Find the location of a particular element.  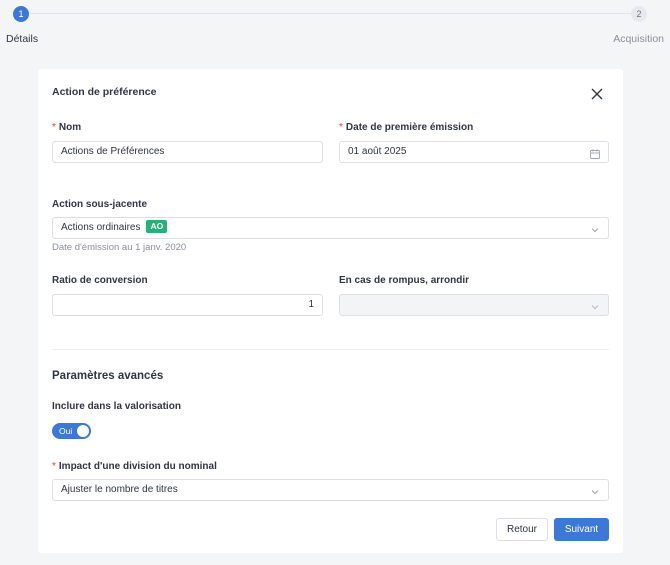

action-sous-jacente-select: Actions ordinaires AO is located at coordinates (330, 228).